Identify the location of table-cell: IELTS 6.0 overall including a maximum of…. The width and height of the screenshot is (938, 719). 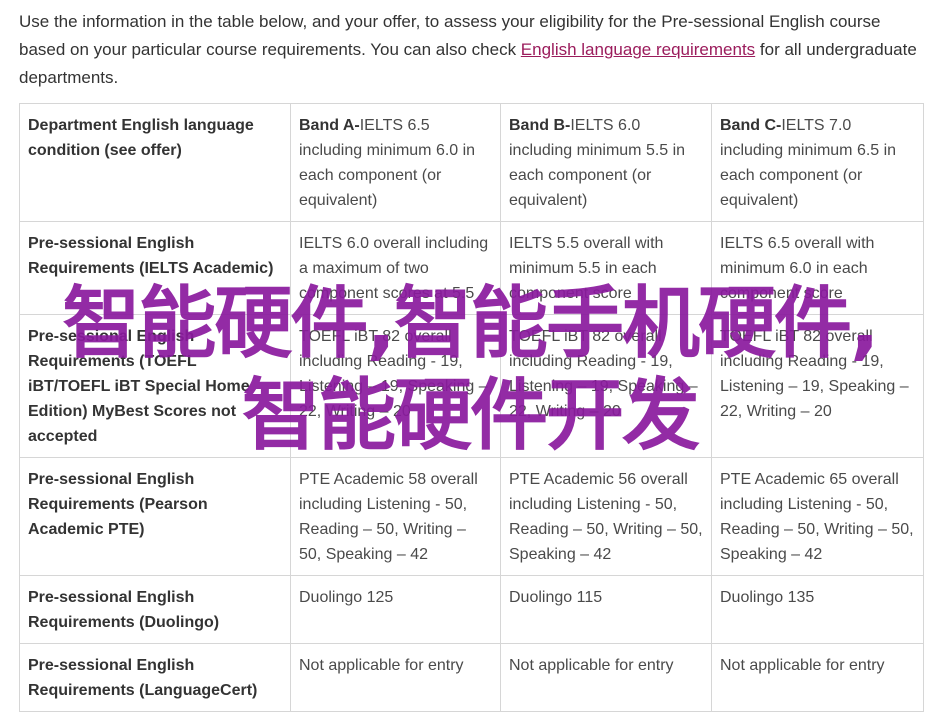
(395, 268).